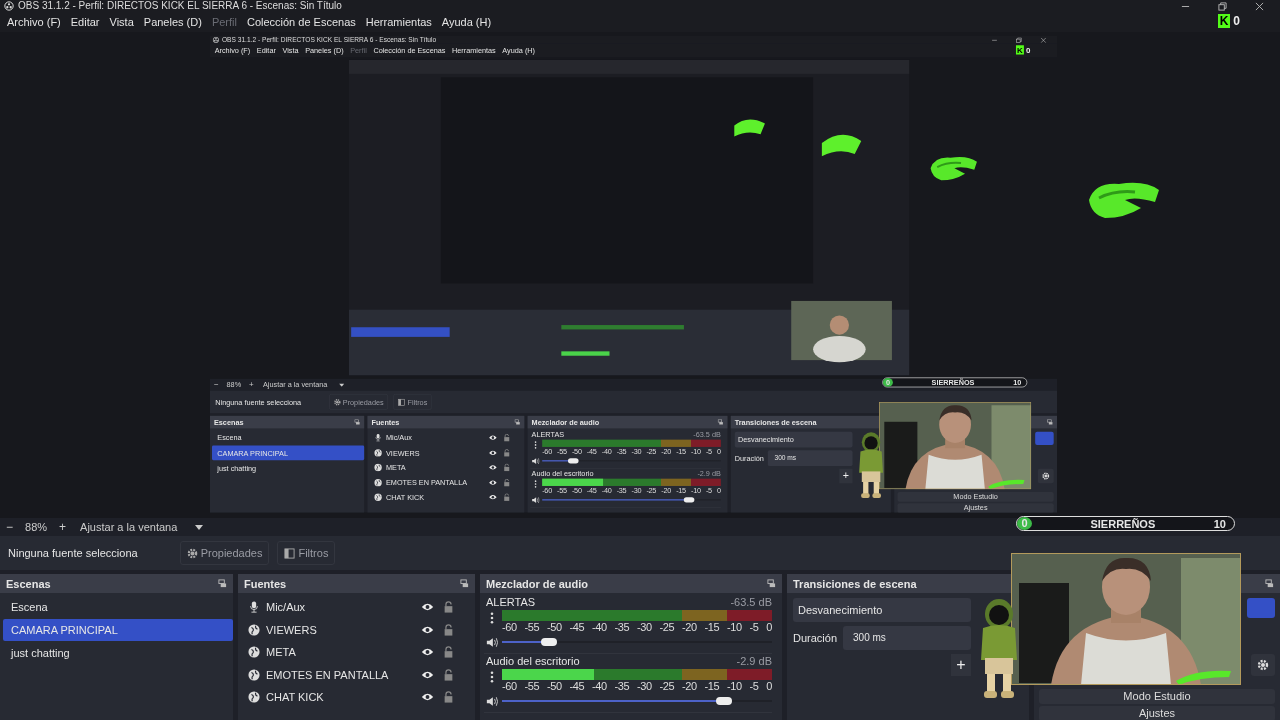 The width and height of the screenshot is (1280, 720). Describe the element at coordinates (118, 607) in the screenshot. I see `scene-item: Escena` at that location.